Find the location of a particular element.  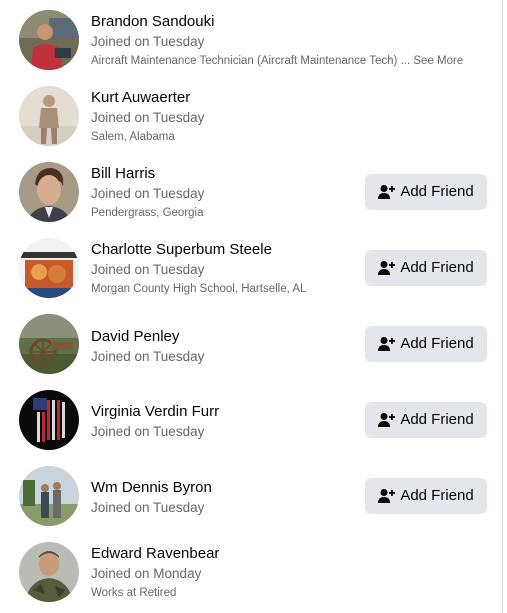

member-name: Brandon Sandouki is located at coordinates (286, 22).